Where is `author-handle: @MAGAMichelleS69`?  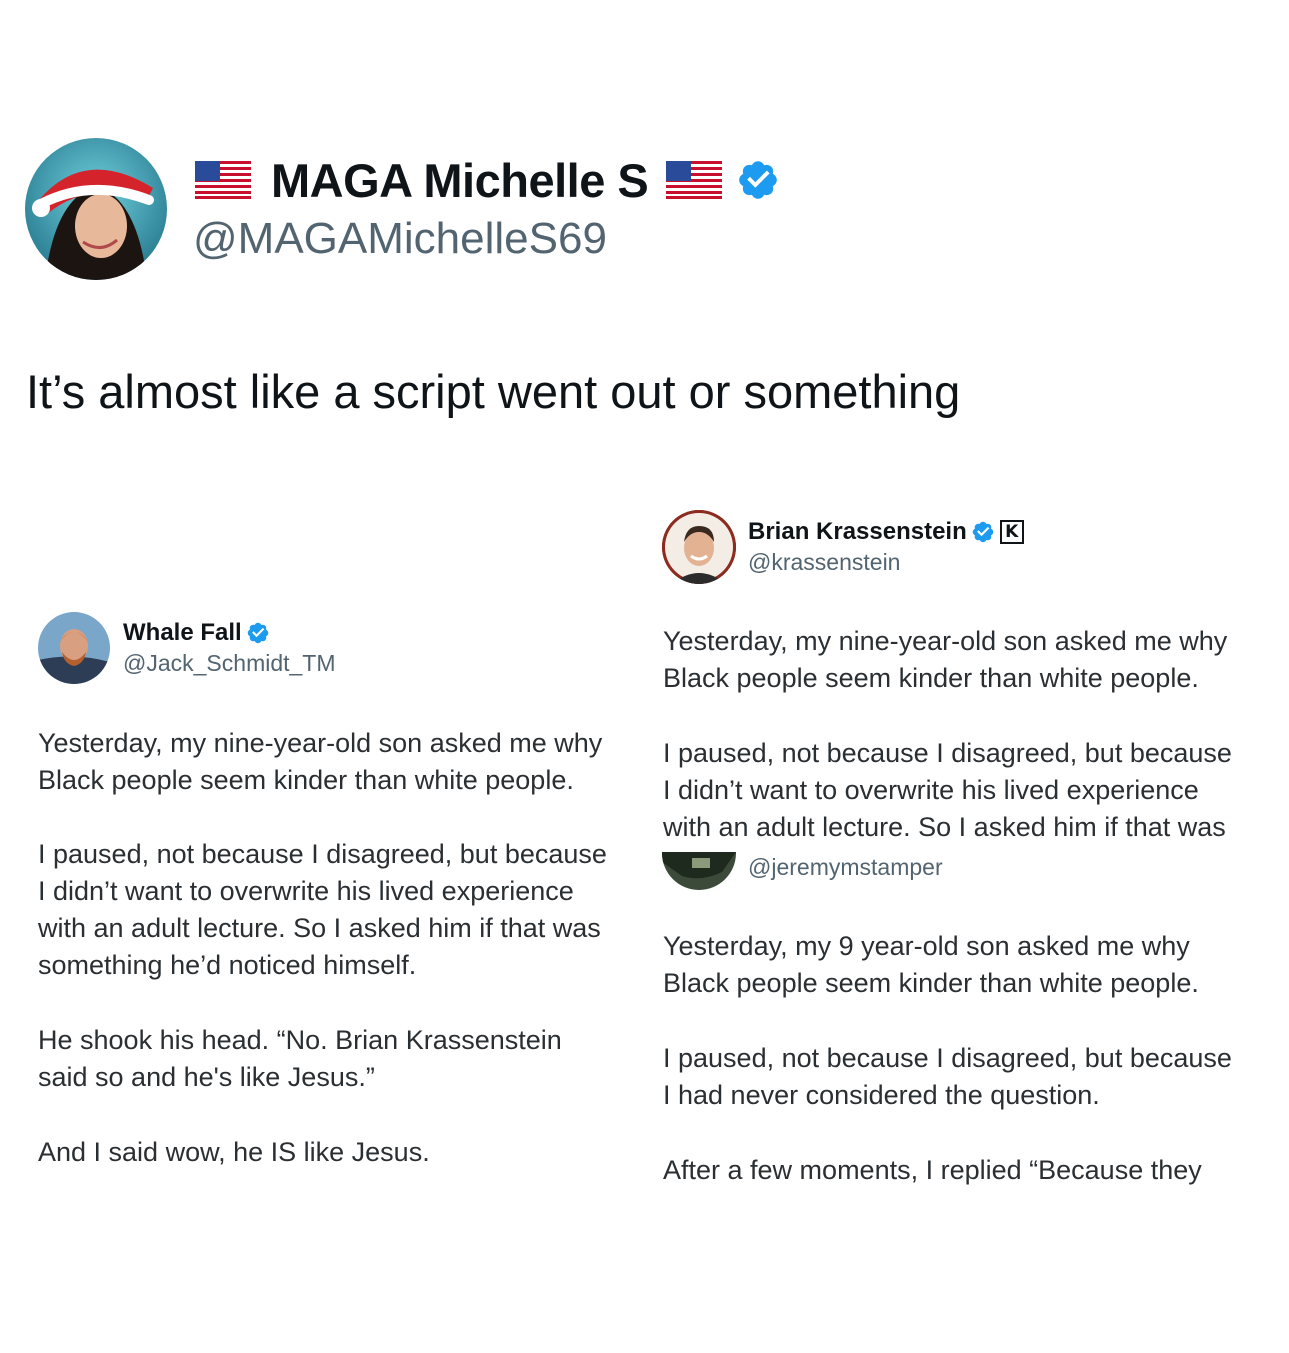
author-handle: @MAGAMichelleS69 is located at coordinates (400, 239).